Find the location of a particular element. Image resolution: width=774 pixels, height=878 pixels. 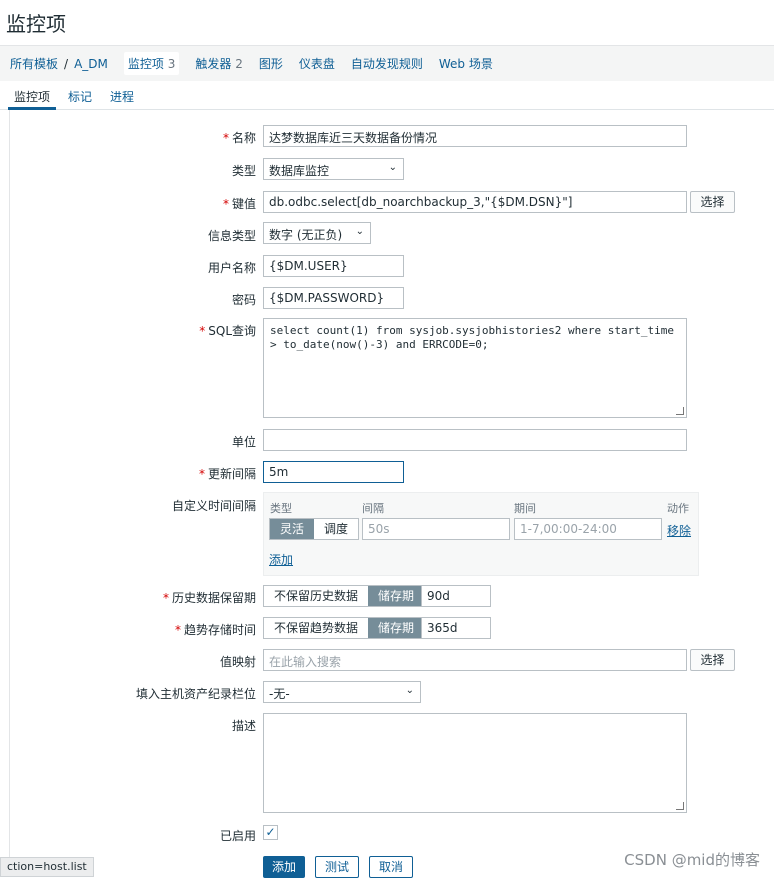

inventory-label: 填入主机资产纪录栏位 is located at coordinates (195, 694).